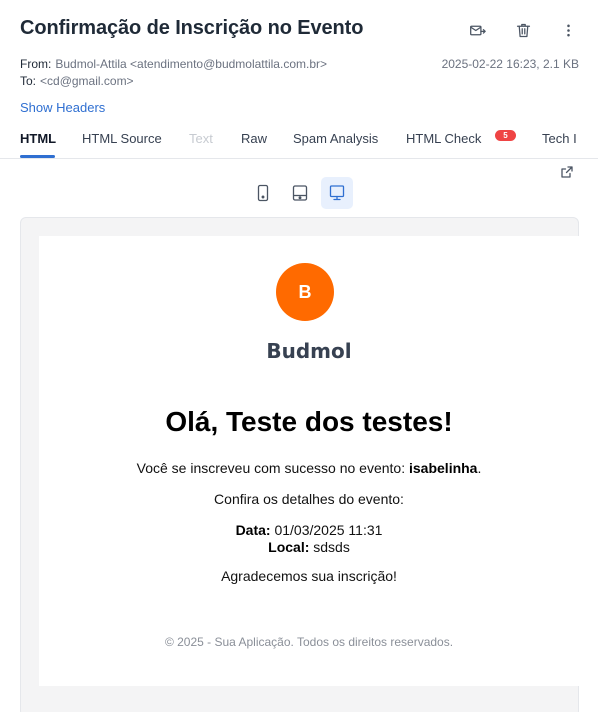 Image resolution: width=598 pixels, height=712 pixels. I want to click on html-check-badge: 5, so click(505, 135).